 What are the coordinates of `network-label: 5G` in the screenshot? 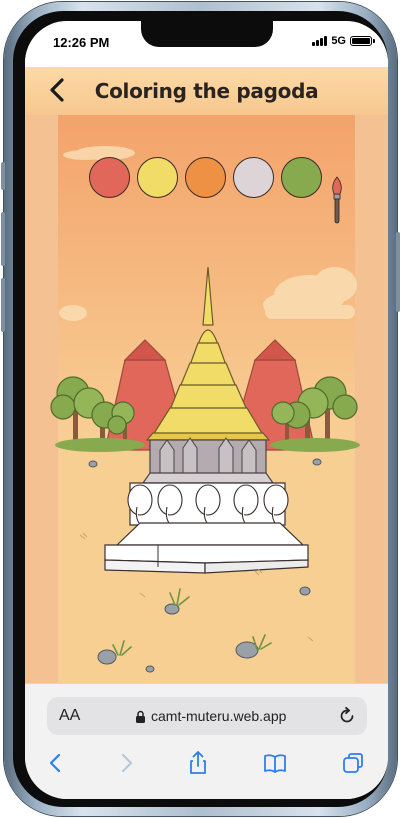 It's located at (338, 41).